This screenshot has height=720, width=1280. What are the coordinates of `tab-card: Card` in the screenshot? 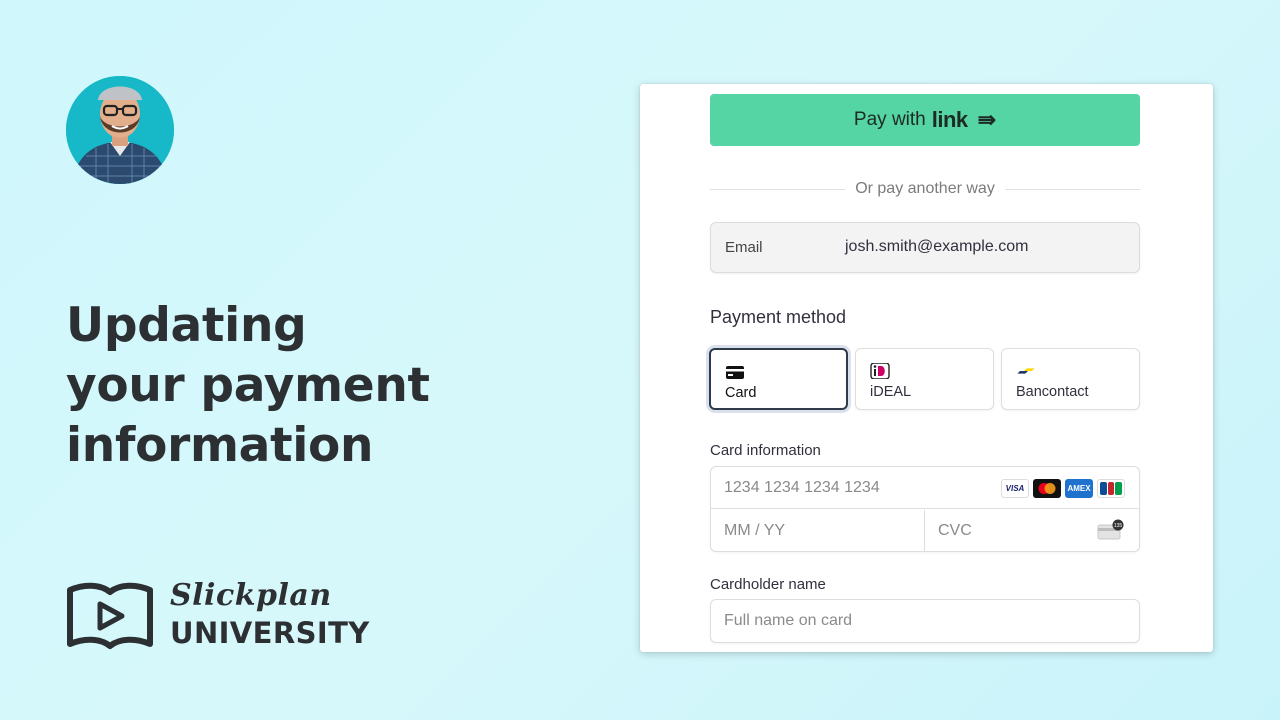 It's located at (778, 379).